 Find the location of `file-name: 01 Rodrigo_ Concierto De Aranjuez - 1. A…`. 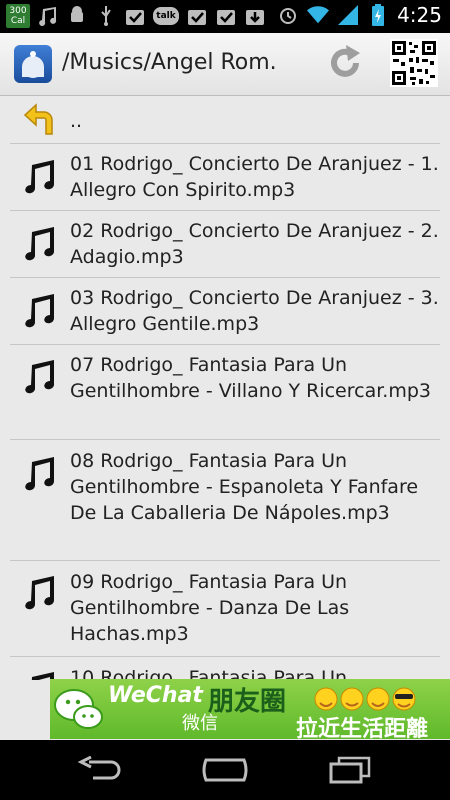

file-name: 01 Rodrigo_ Concierto De Aranjuez - 1. A… is located at coordinates (254, 177).